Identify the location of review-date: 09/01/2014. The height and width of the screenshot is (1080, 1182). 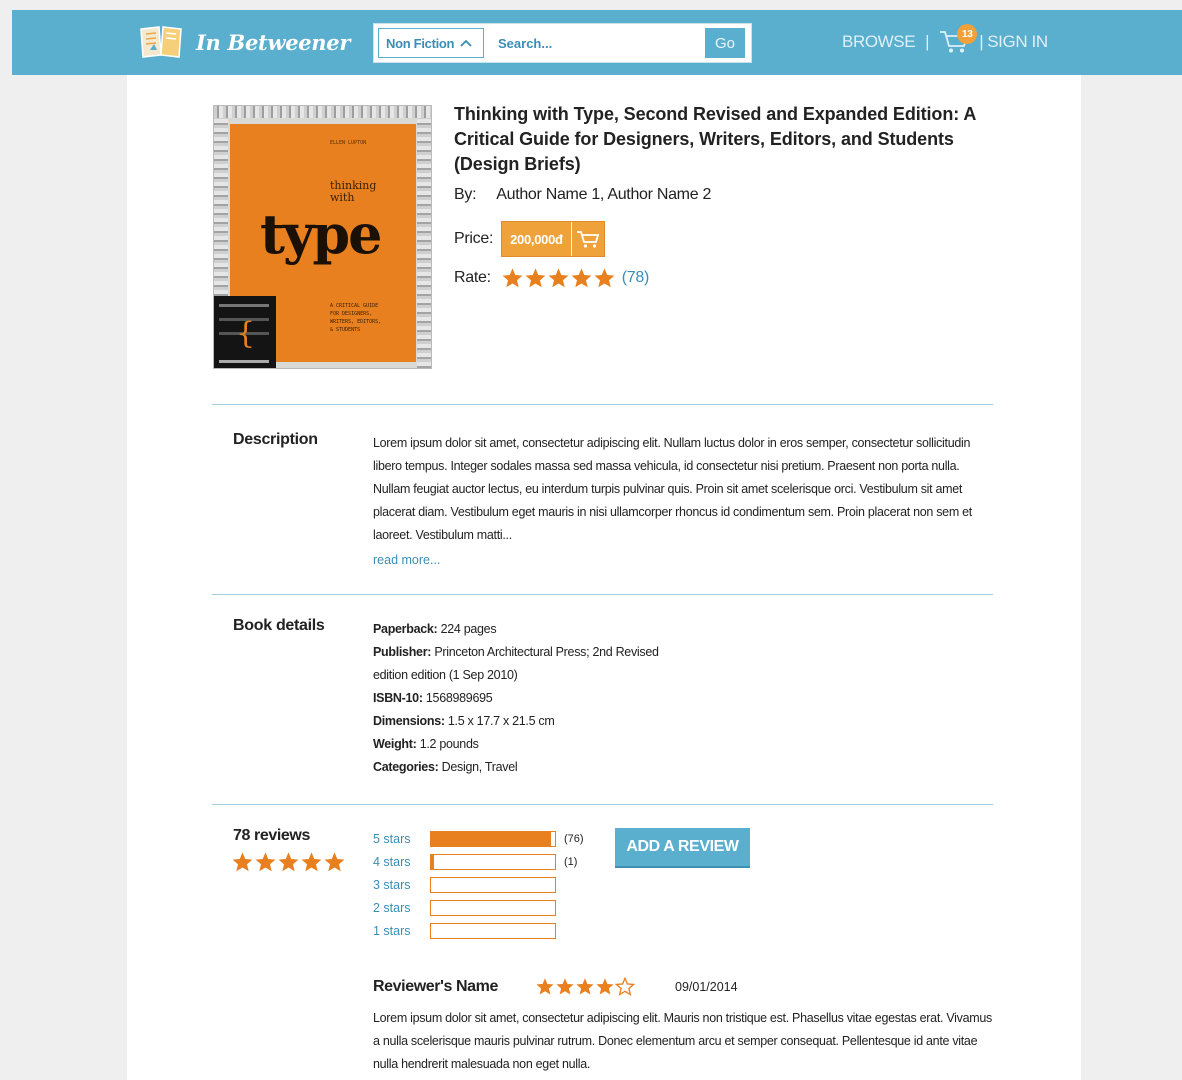
(706, 986).